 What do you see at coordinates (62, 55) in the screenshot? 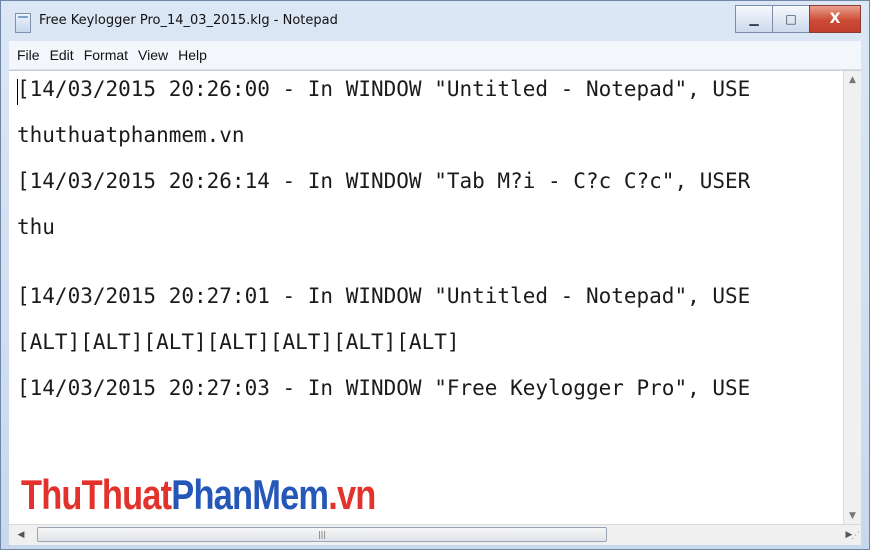
I see `menu-edit: Edit` at bounding box center [62, 55].